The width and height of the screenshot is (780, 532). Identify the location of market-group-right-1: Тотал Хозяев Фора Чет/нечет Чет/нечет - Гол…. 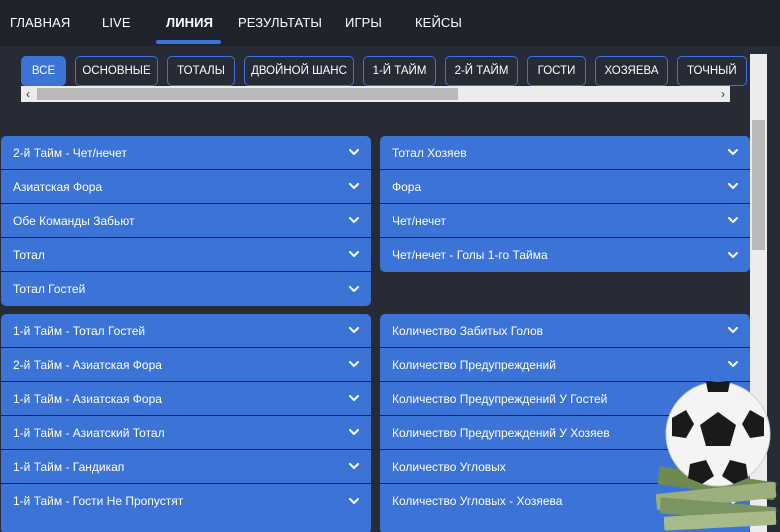
(565, 204).